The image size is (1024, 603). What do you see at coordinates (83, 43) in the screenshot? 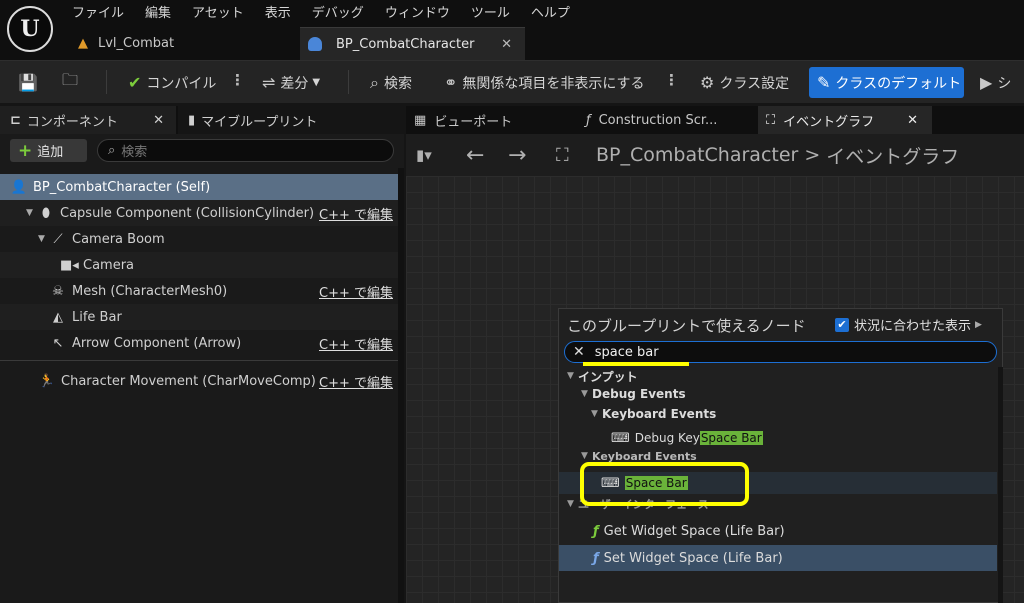
I see `level-icon: ▲` at bounding box center [83, 43].